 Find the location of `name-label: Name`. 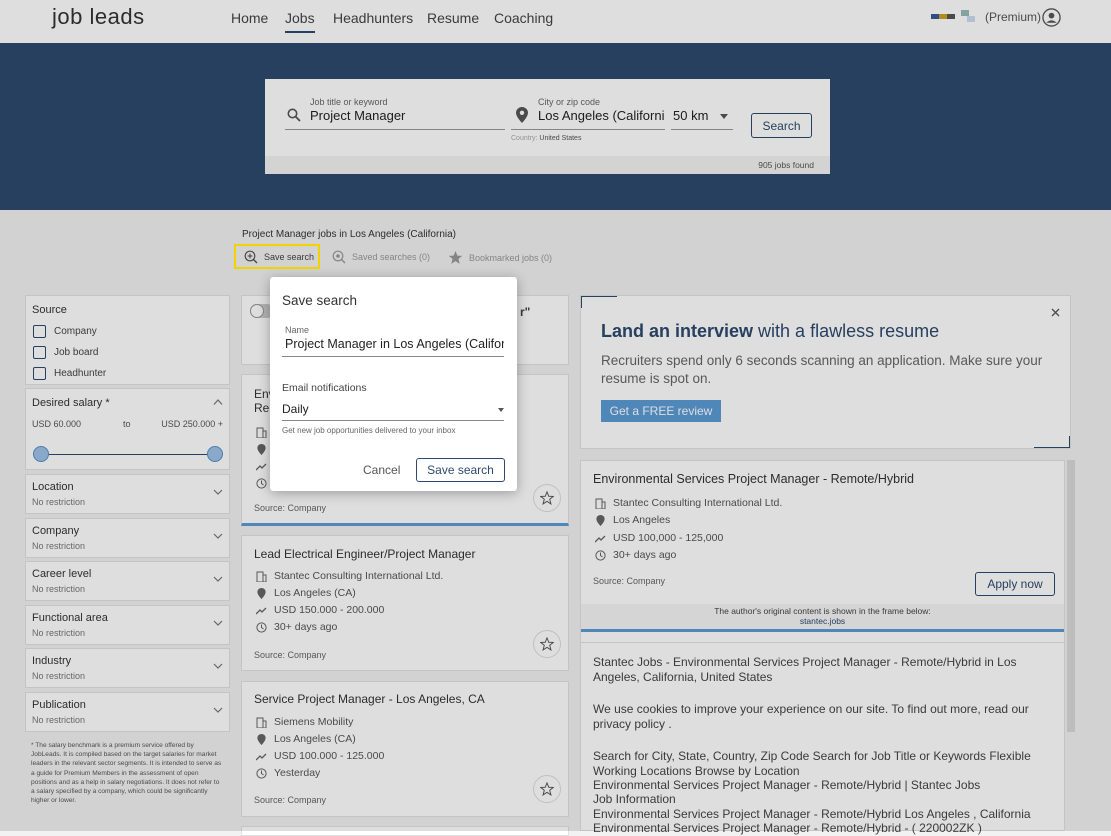

name-label: Name is located at coordinates (297, 330).